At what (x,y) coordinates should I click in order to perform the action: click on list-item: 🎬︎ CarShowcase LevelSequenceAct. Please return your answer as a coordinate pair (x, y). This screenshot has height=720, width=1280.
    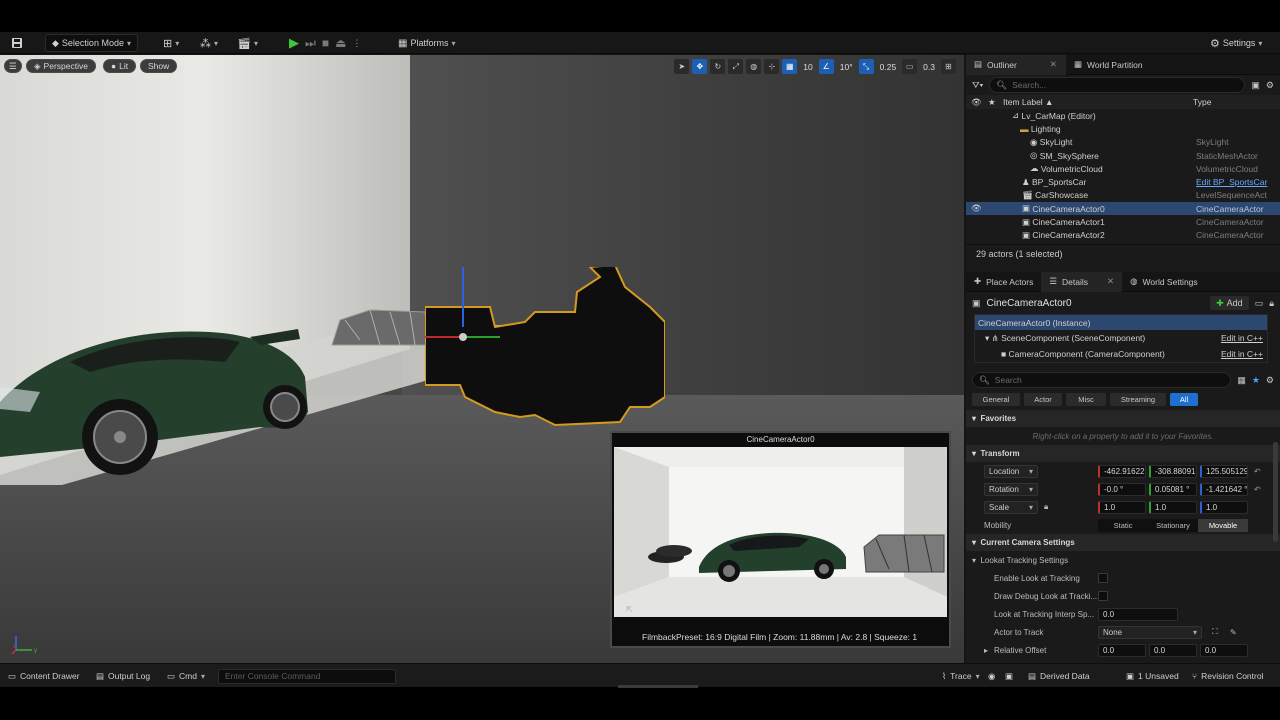
    Looking at the image, I should click on (1123, 195).